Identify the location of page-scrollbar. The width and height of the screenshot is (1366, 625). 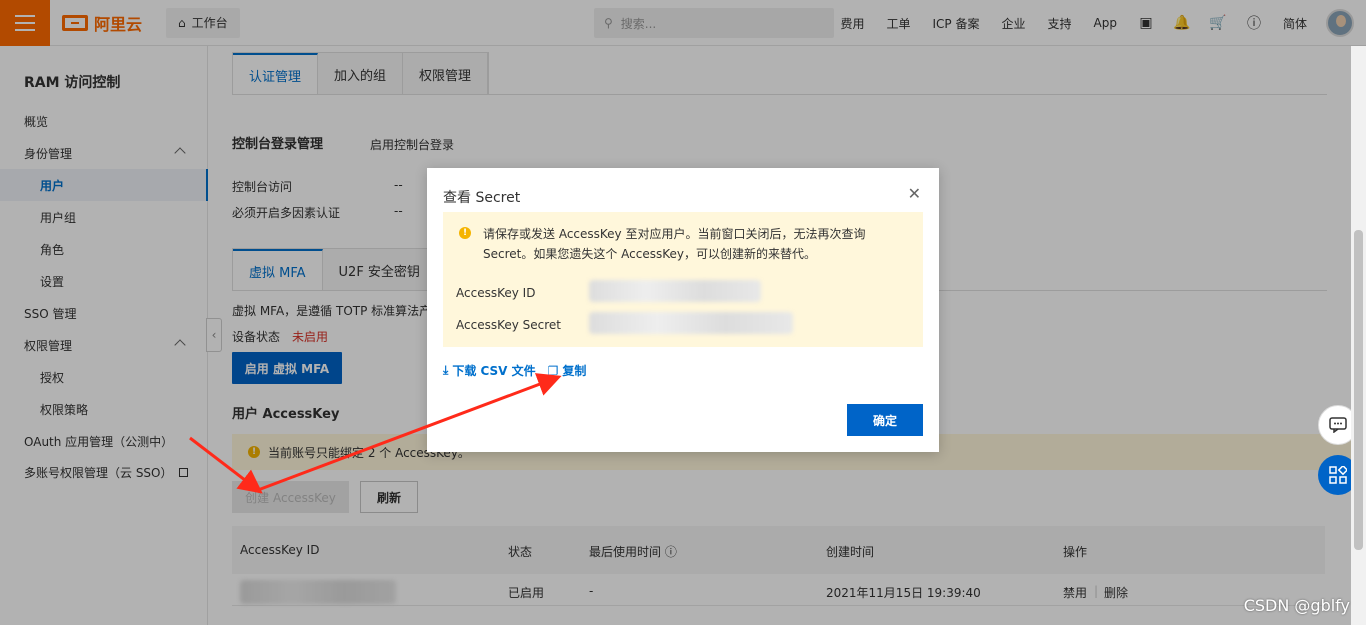
(1358, 335).